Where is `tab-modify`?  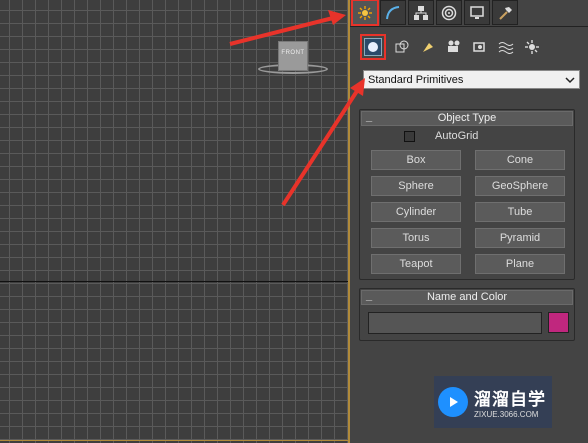 tab-modify is located at coordinates (393, 12).